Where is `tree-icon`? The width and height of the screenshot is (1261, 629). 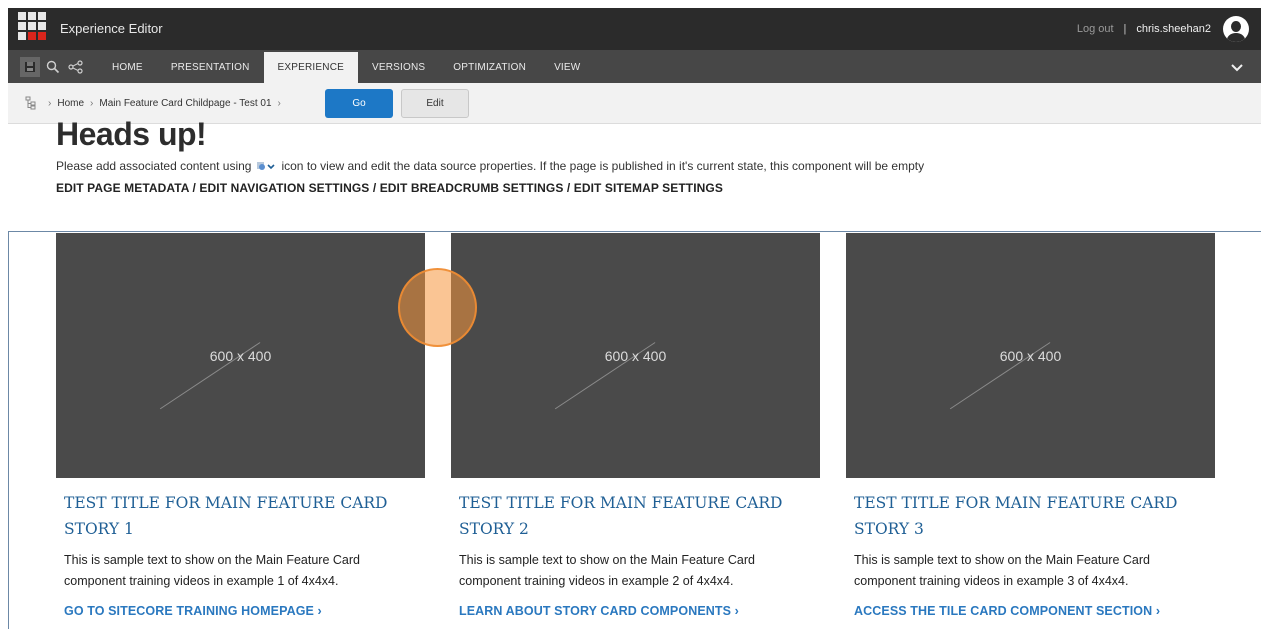
tree-icon is located at coordinates (31, 105).